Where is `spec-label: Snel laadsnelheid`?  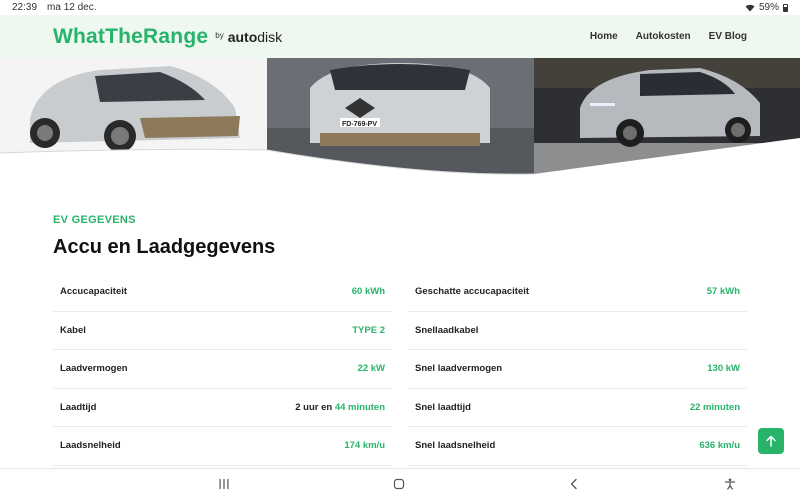
spec-label: Snel laadsnelheid is located at coordinates (455, 446).